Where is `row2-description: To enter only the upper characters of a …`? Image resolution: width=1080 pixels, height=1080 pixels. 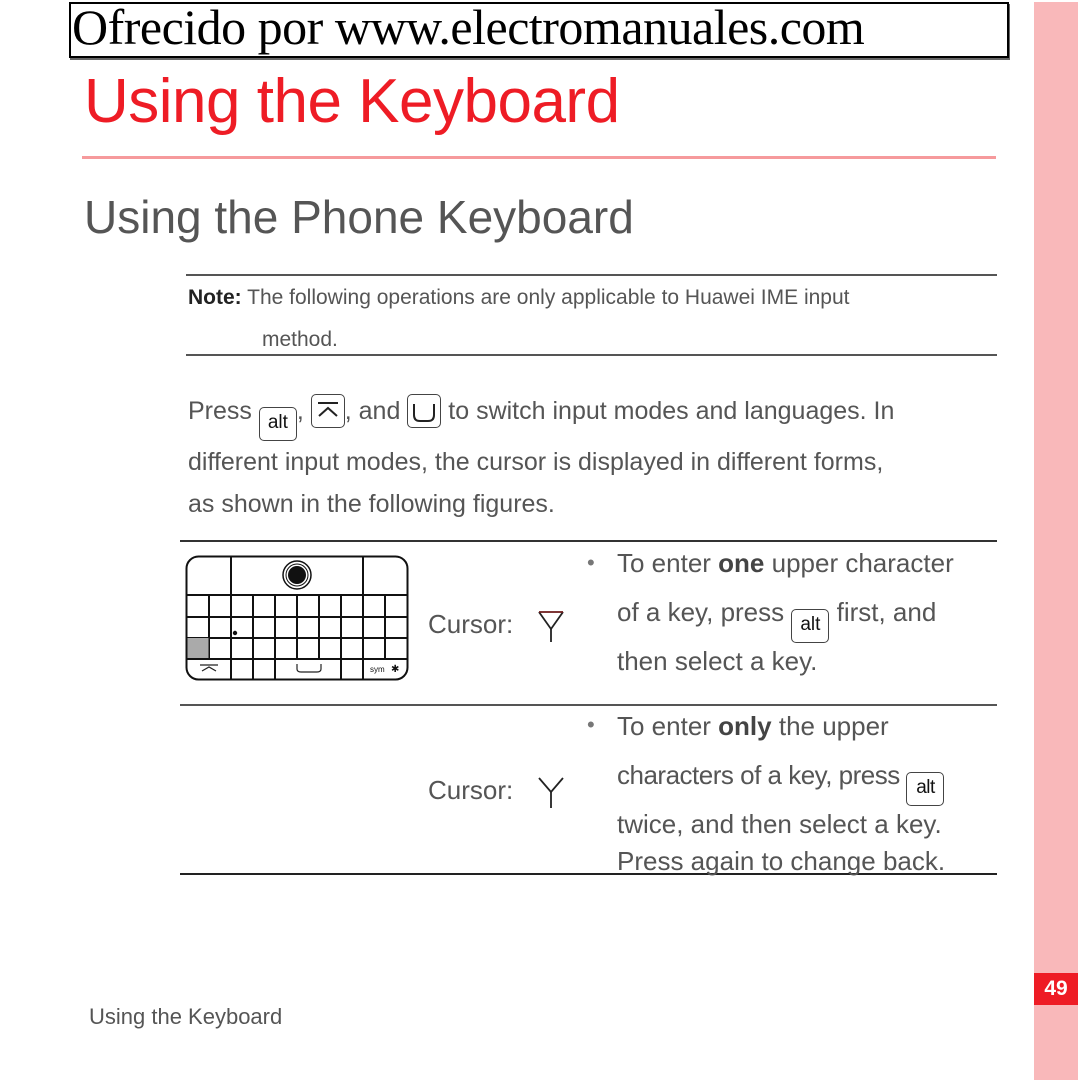
row2-description: To enter only the upper characters of a … is located at coordinates (812, 794).